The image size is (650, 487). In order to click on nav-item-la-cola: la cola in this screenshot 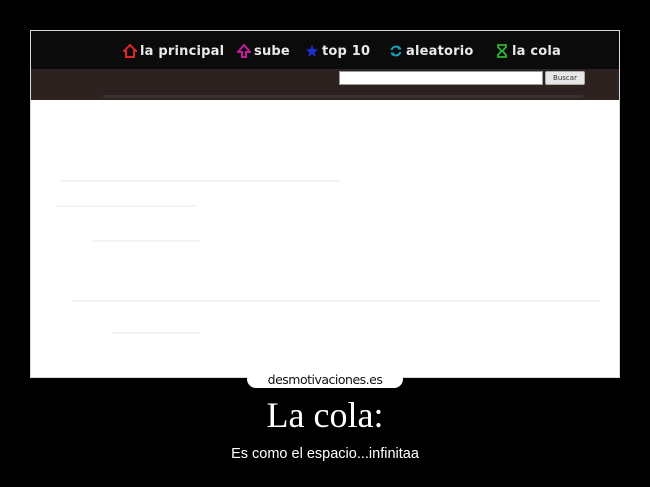, I will do `click(528, 51)`.